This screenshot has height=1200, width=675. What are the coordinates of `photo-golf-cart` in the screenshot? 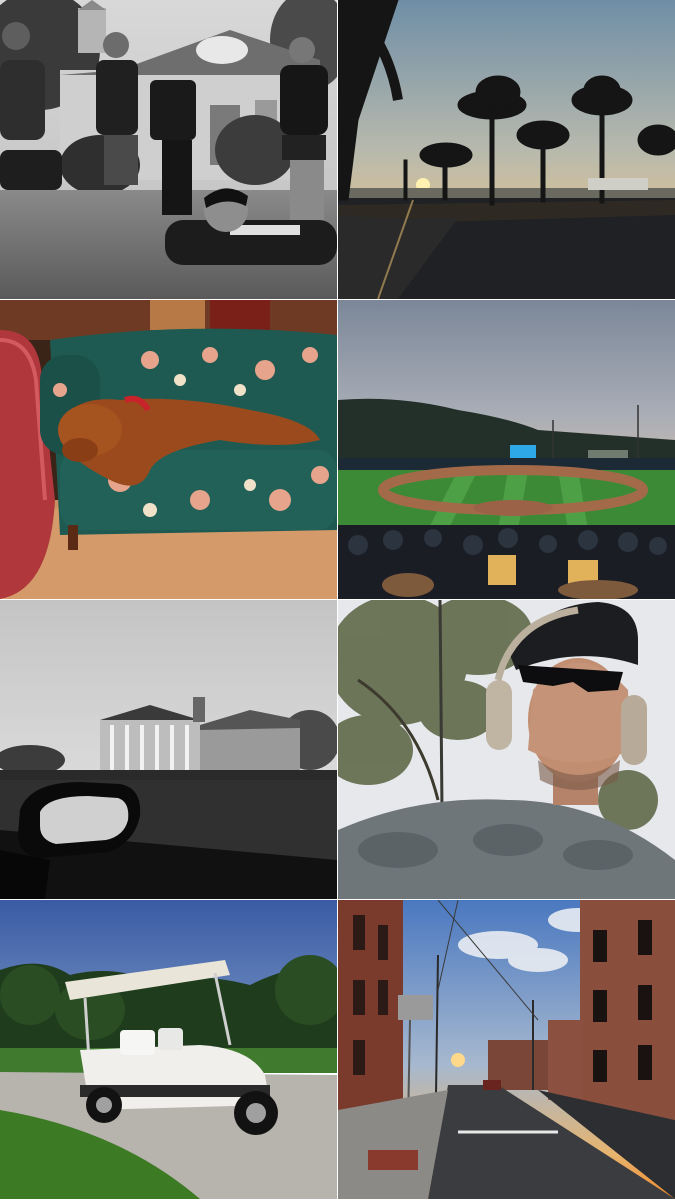 It's located at (168, 1049).